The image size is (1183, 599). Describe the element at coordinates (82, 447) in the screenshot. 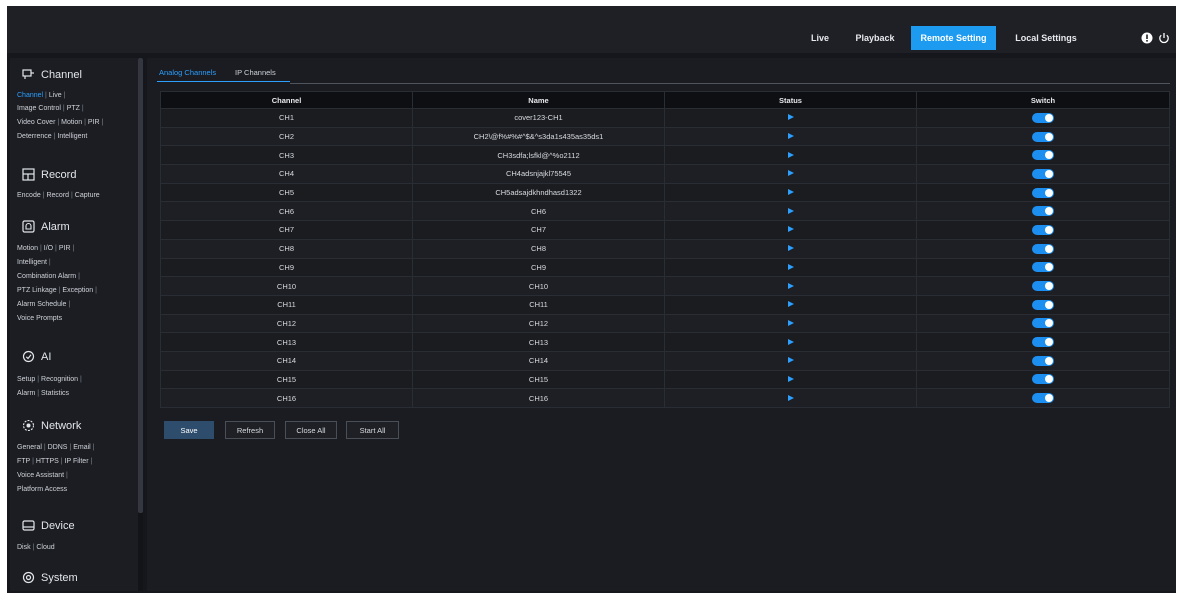

I see `sidebar-item-email: Email` at that location.